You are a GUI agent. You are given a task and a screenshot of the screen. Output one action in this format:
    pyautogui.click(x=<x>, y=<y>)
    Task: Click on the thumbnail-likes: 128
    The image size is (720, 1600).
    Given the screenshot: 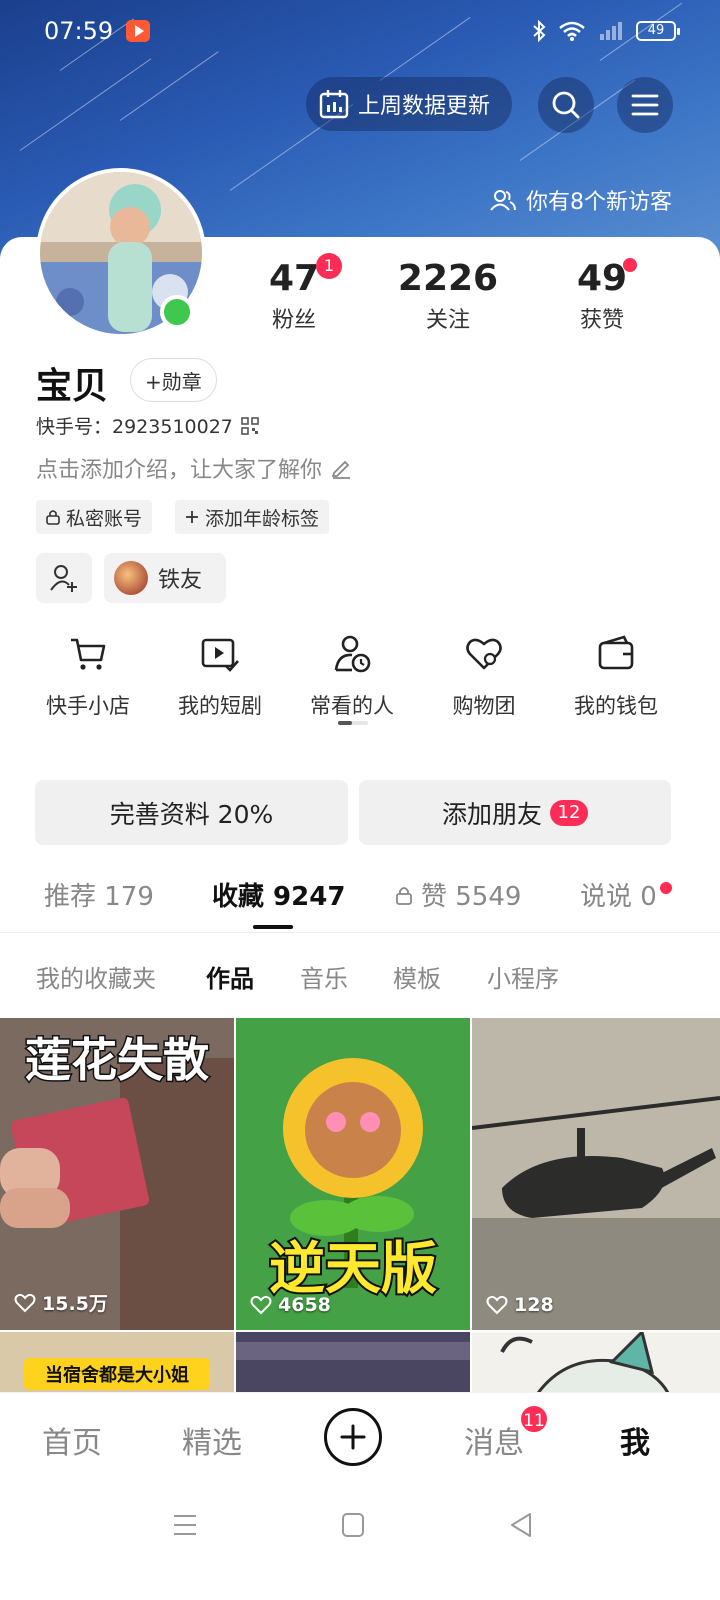 What is the action you would take?
    pyautogui.click(x=520, y=1305)
    